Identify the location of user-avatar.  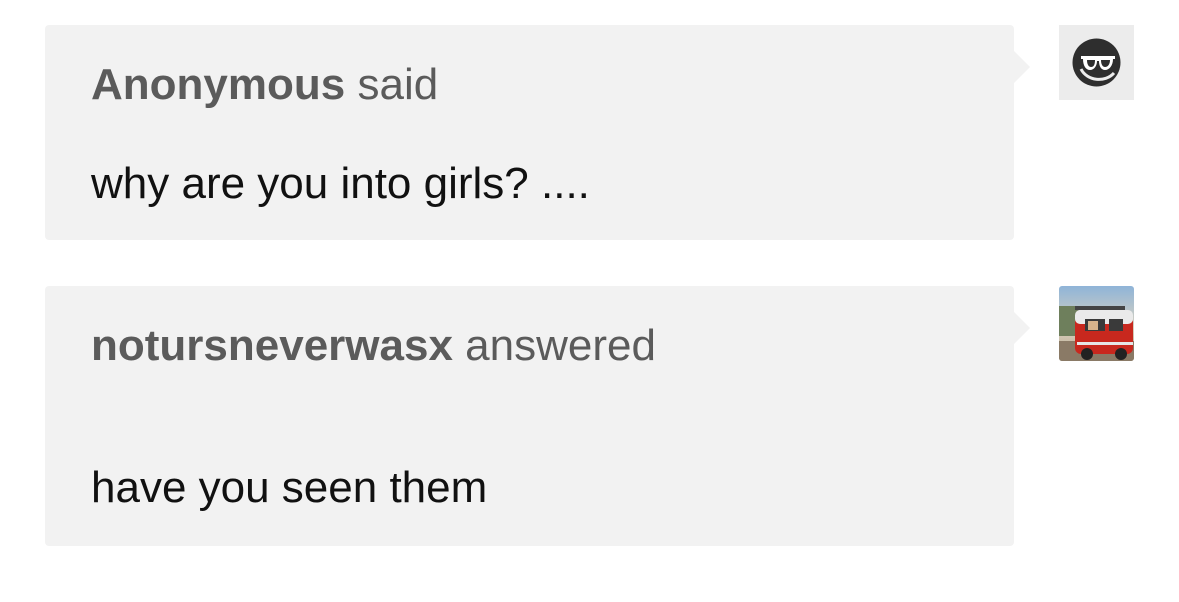
(1096, 323).